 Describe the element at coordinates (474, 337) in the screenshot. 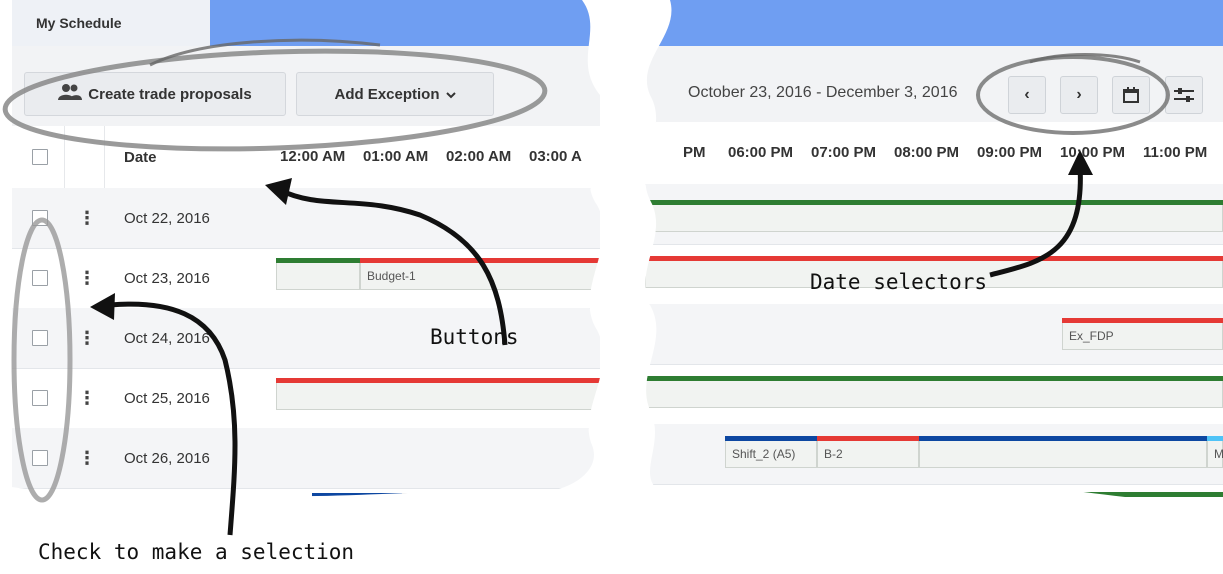

I see `buttons-annotation: Buttons` at that location.